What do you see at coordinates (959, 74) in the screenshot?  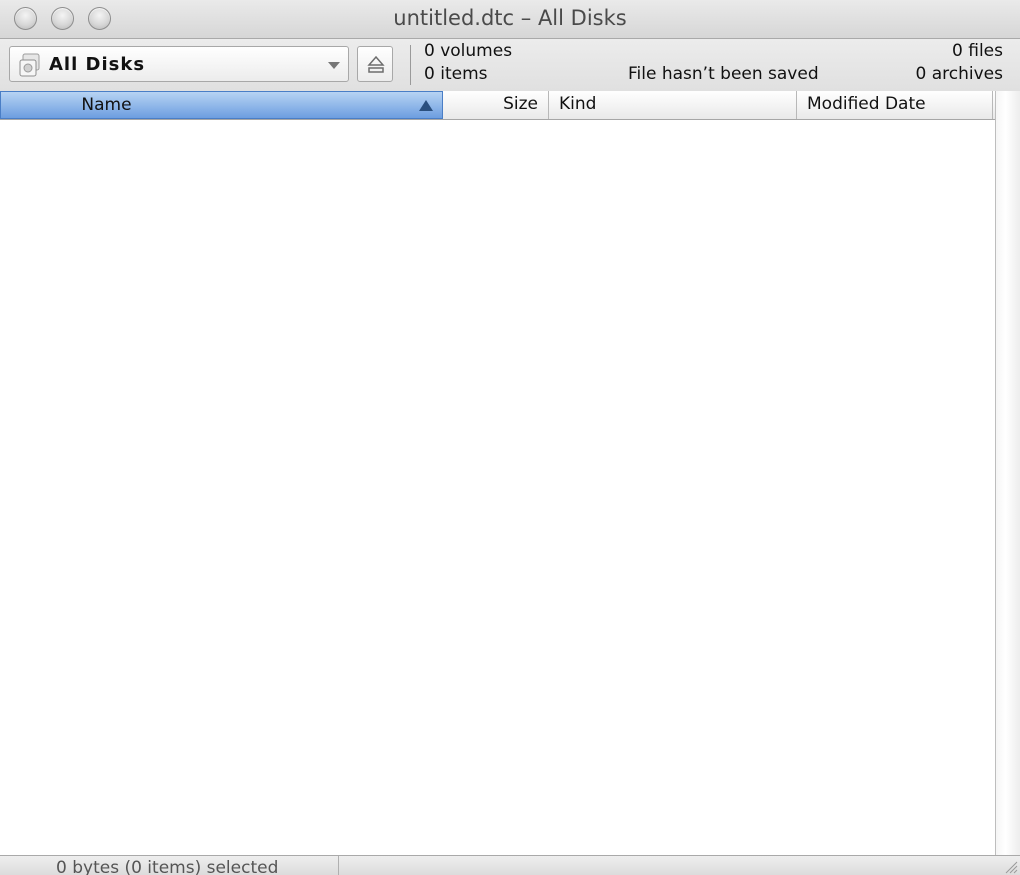 I see `archives-count: 0 archives` at bounding box center [959, 74].